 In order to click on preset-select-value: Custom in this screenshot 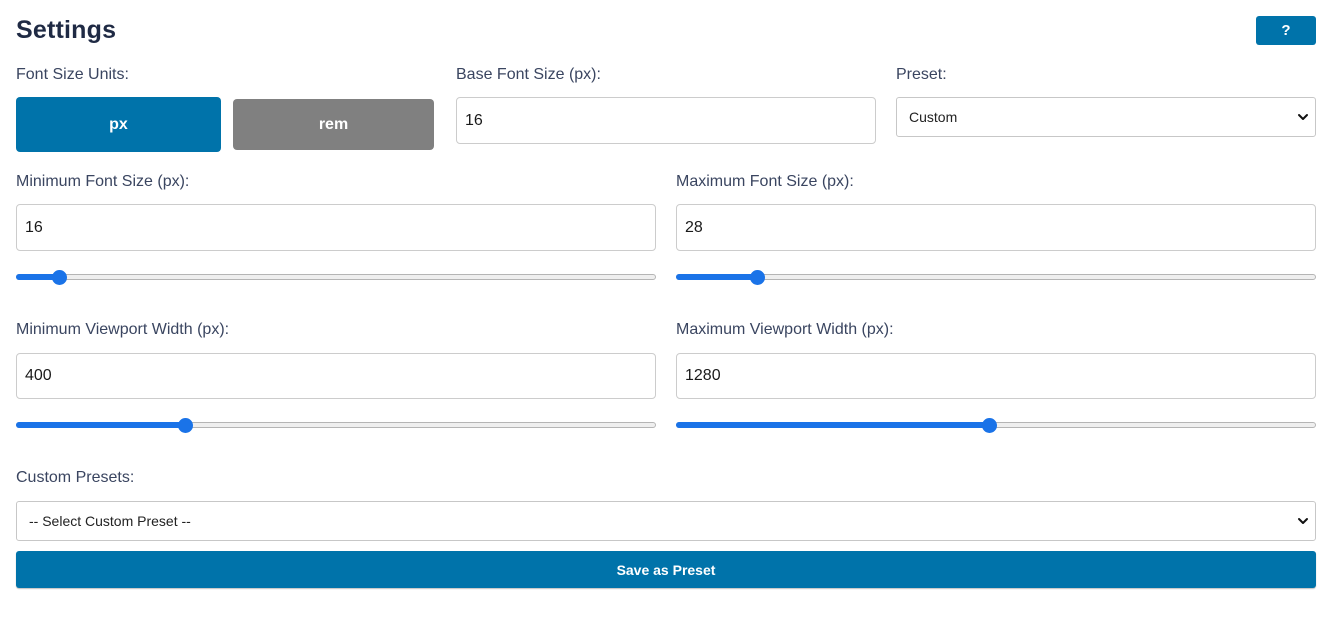, I will do `click(933, 117)`.